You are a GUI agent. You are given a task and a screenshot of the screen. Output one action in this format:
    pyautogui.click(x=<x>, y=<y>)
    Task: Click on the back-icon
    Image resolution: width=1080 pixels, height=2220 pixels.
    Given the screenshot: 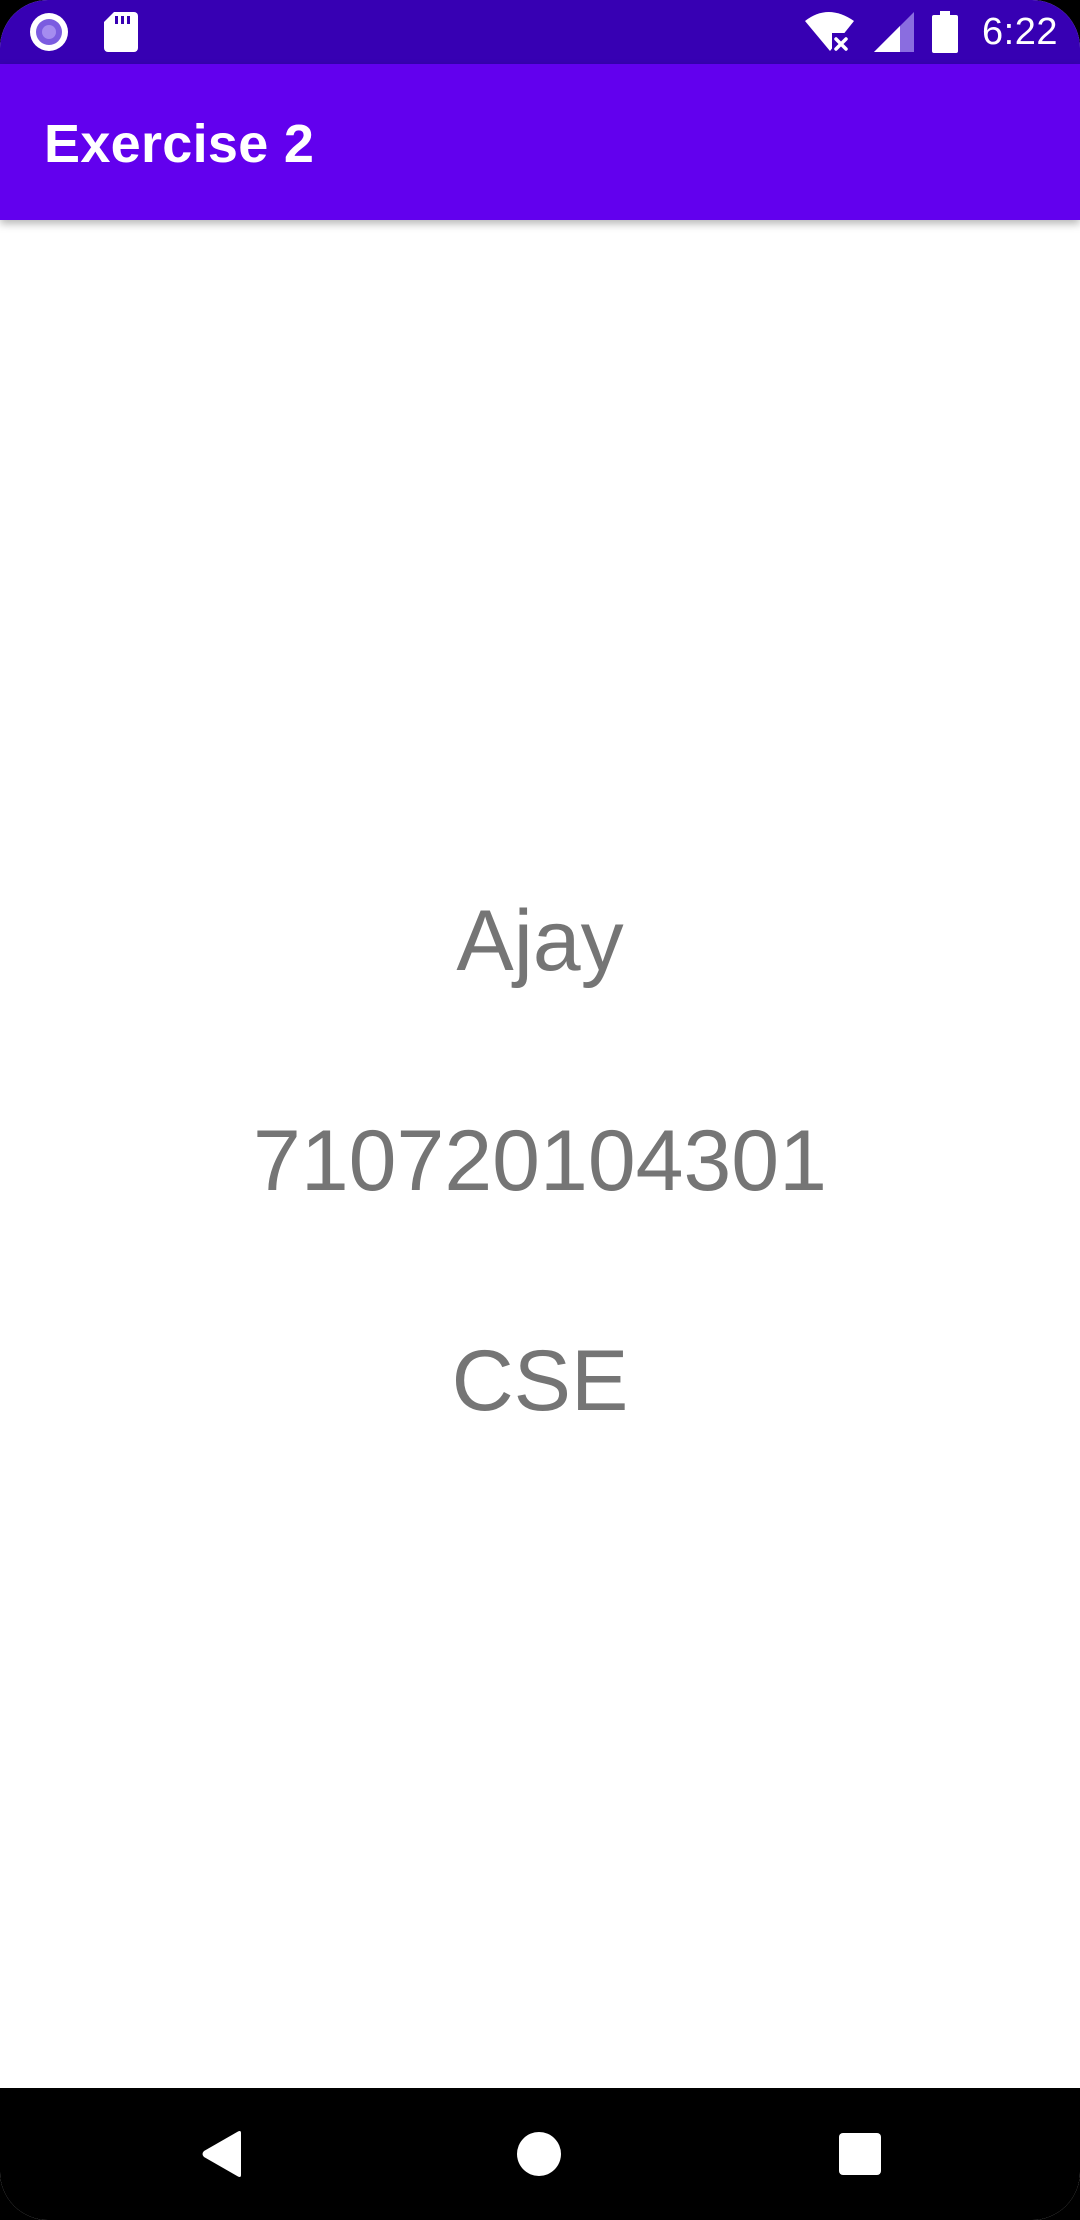 What is the action you would take?
    pyautogui.click(x=222, y=2154)
    